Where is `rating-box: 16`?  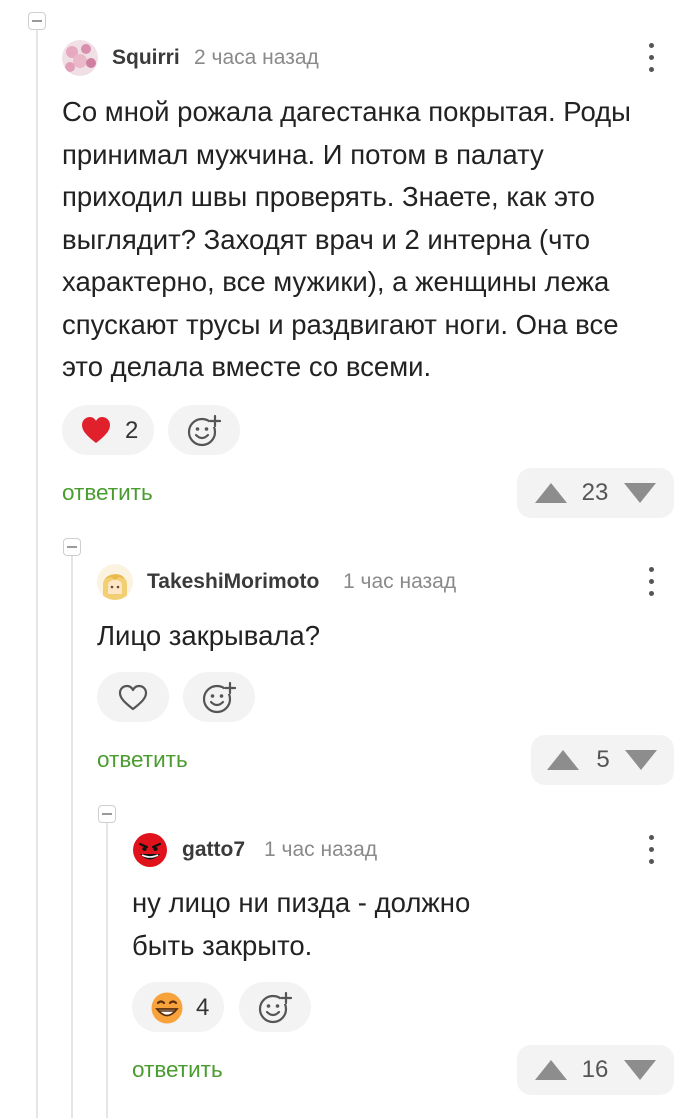 rating-box: 16 is located at coordinates (595, 1070).